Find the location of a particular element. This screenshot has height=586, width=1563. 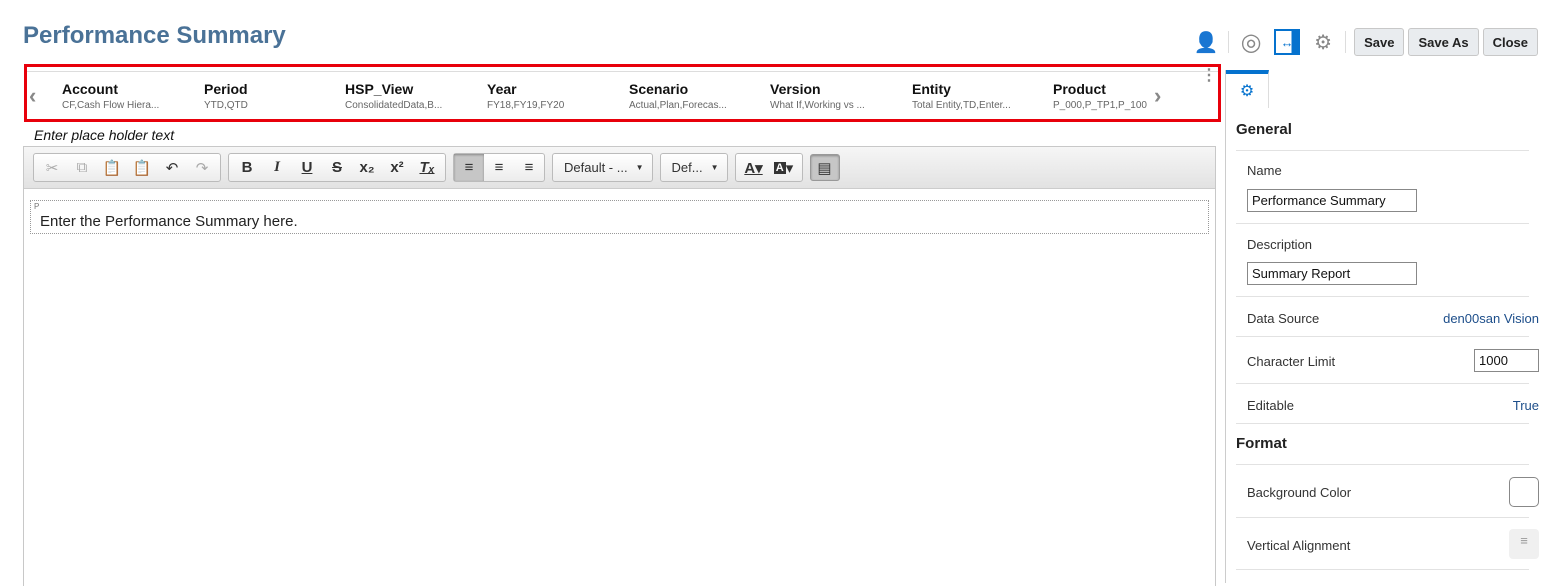

font-size-dropdown: Def... ▼ is located at coordinates (693, 167).